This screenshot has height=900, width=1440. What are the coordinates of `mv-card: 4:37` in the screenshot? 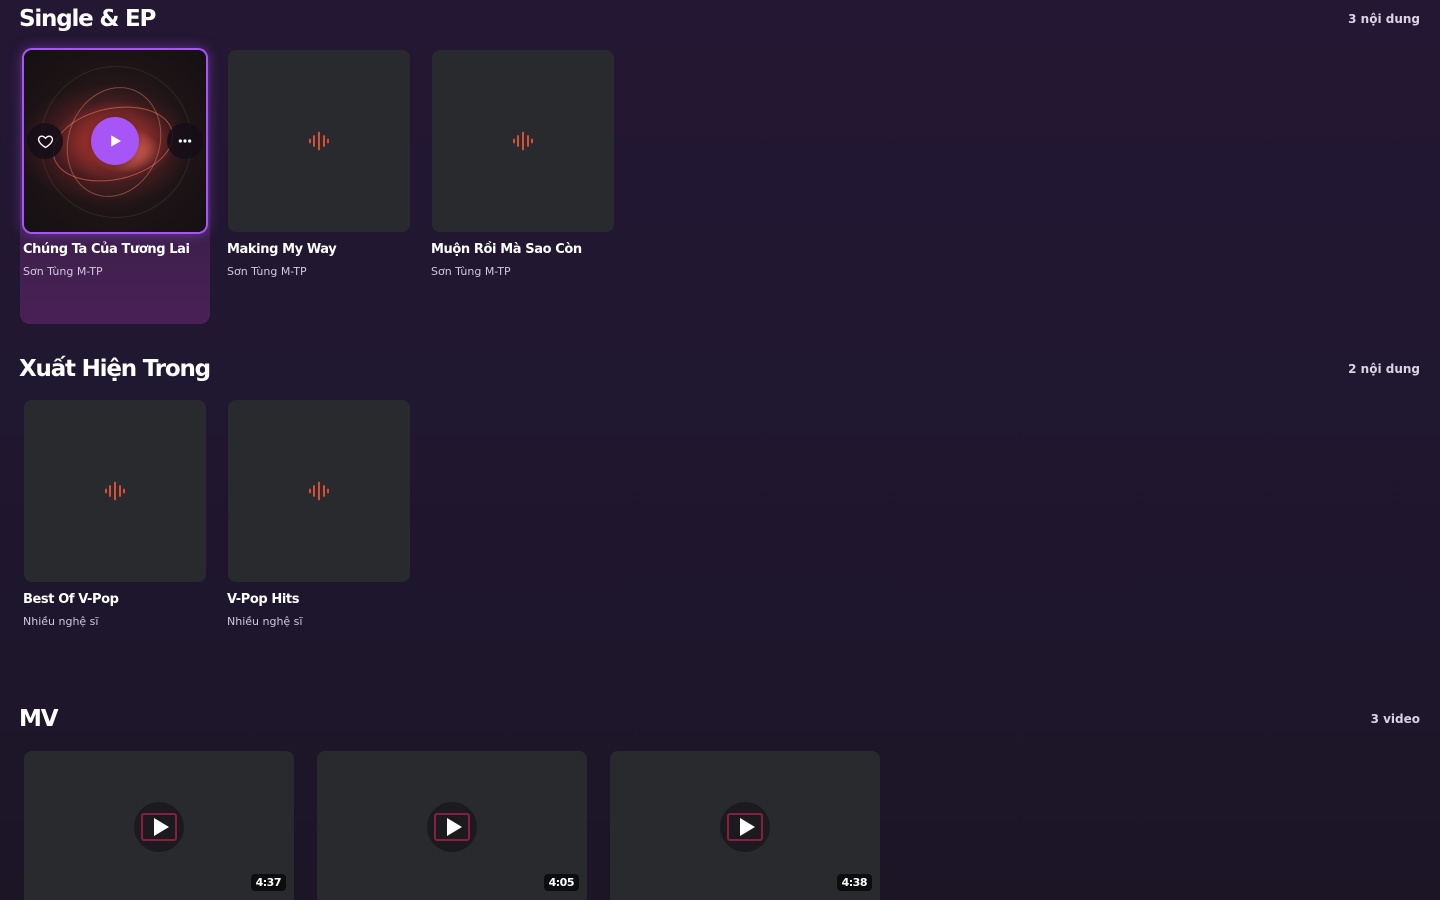 It's located at (159, 825).